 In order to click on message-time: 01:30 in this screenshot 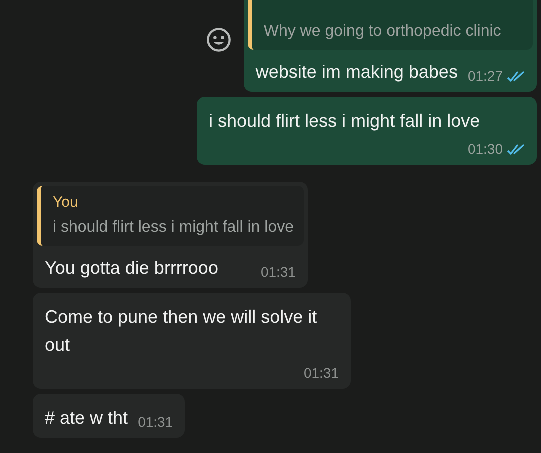, I will do `click(485, 149)`.